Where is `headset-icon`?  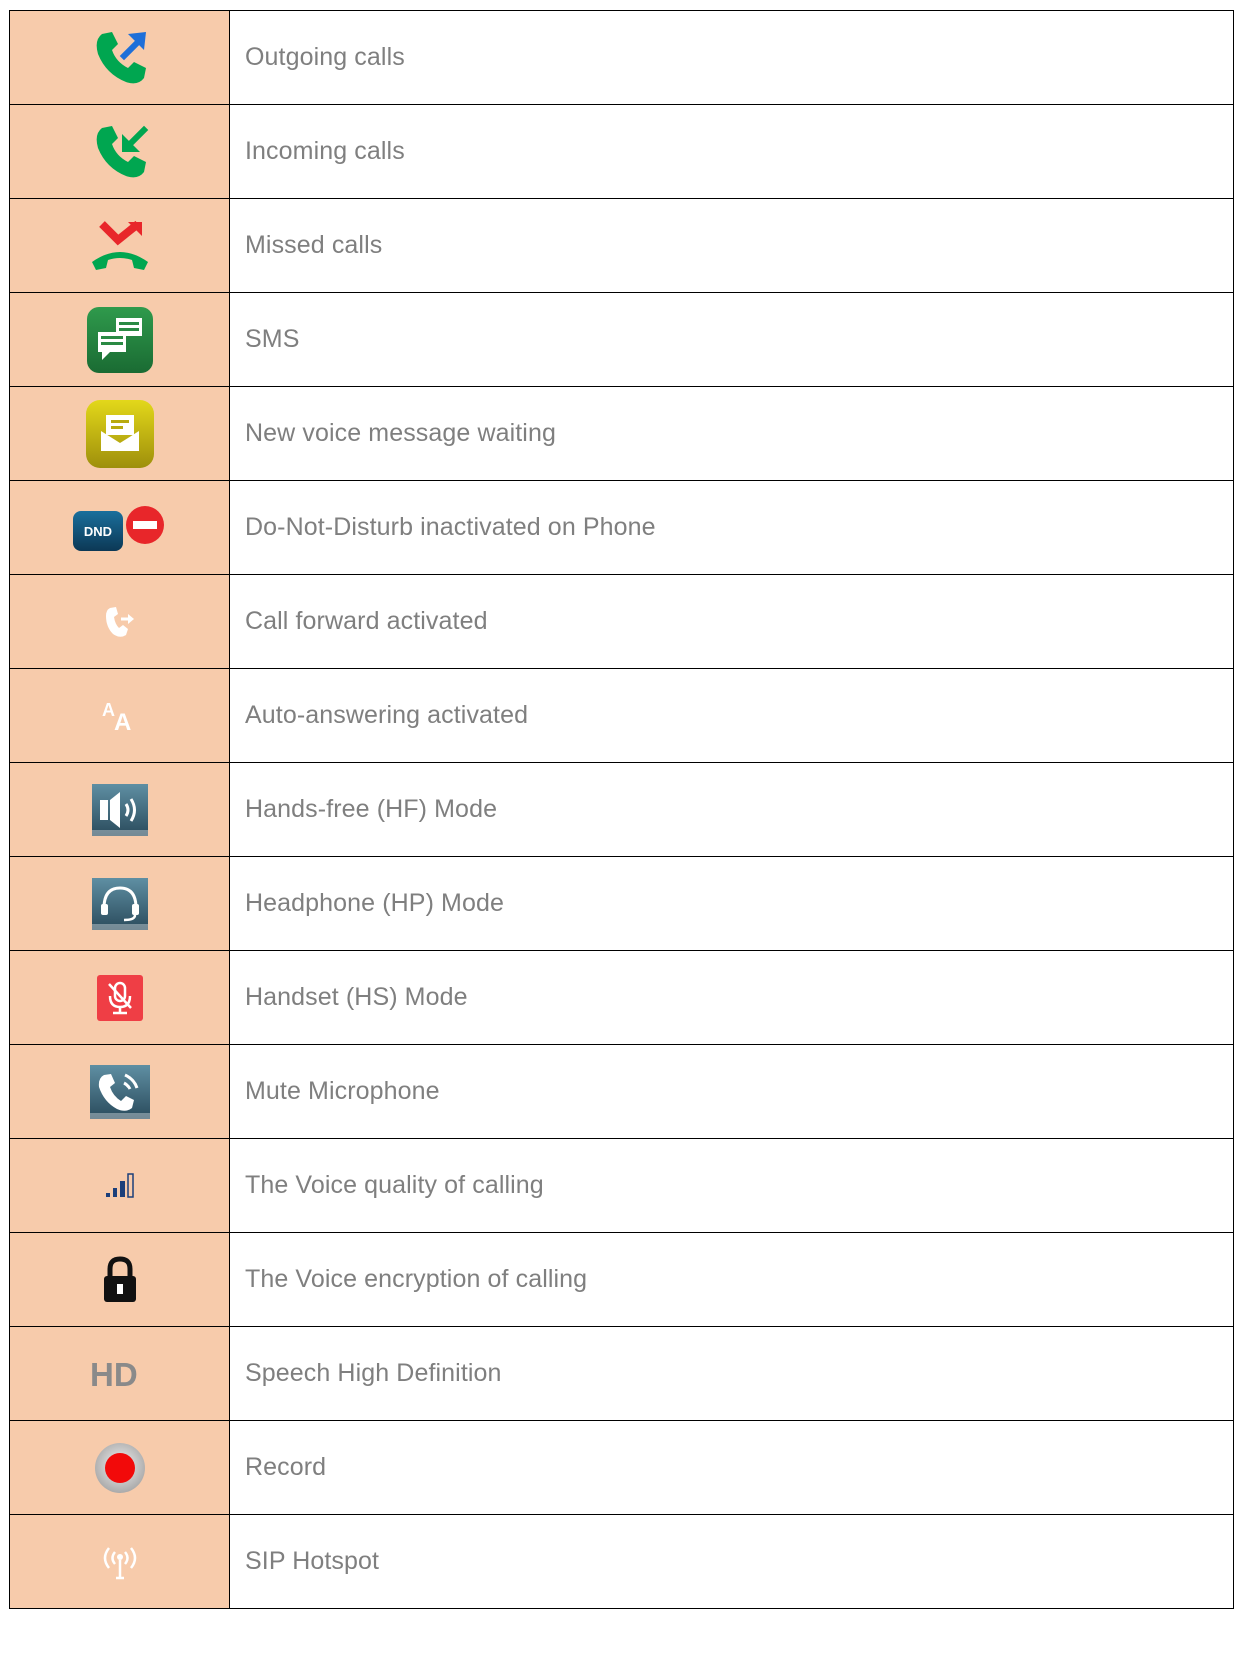
headset-icon is located at coordinates (119, 903).